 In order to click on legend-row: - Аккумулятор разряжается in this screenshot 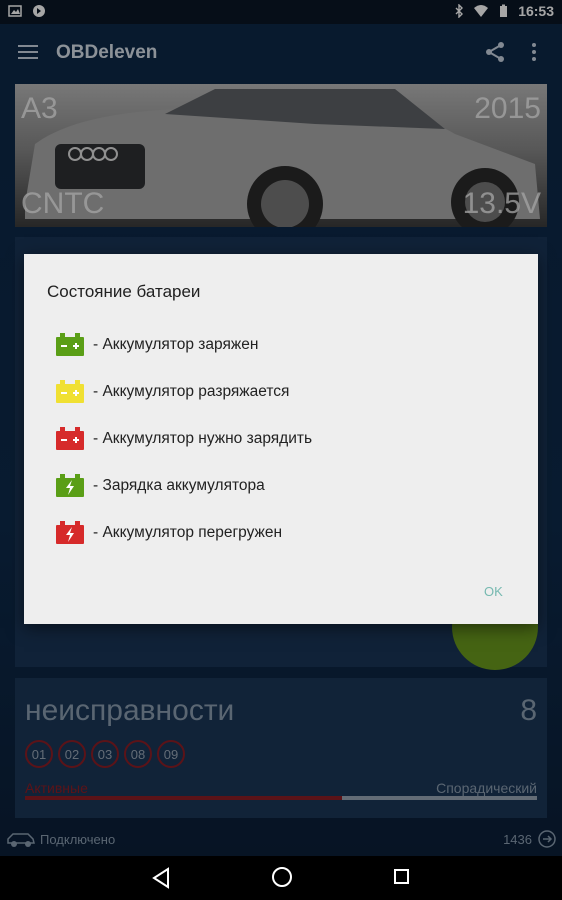, I will do `click(172, 392)`.